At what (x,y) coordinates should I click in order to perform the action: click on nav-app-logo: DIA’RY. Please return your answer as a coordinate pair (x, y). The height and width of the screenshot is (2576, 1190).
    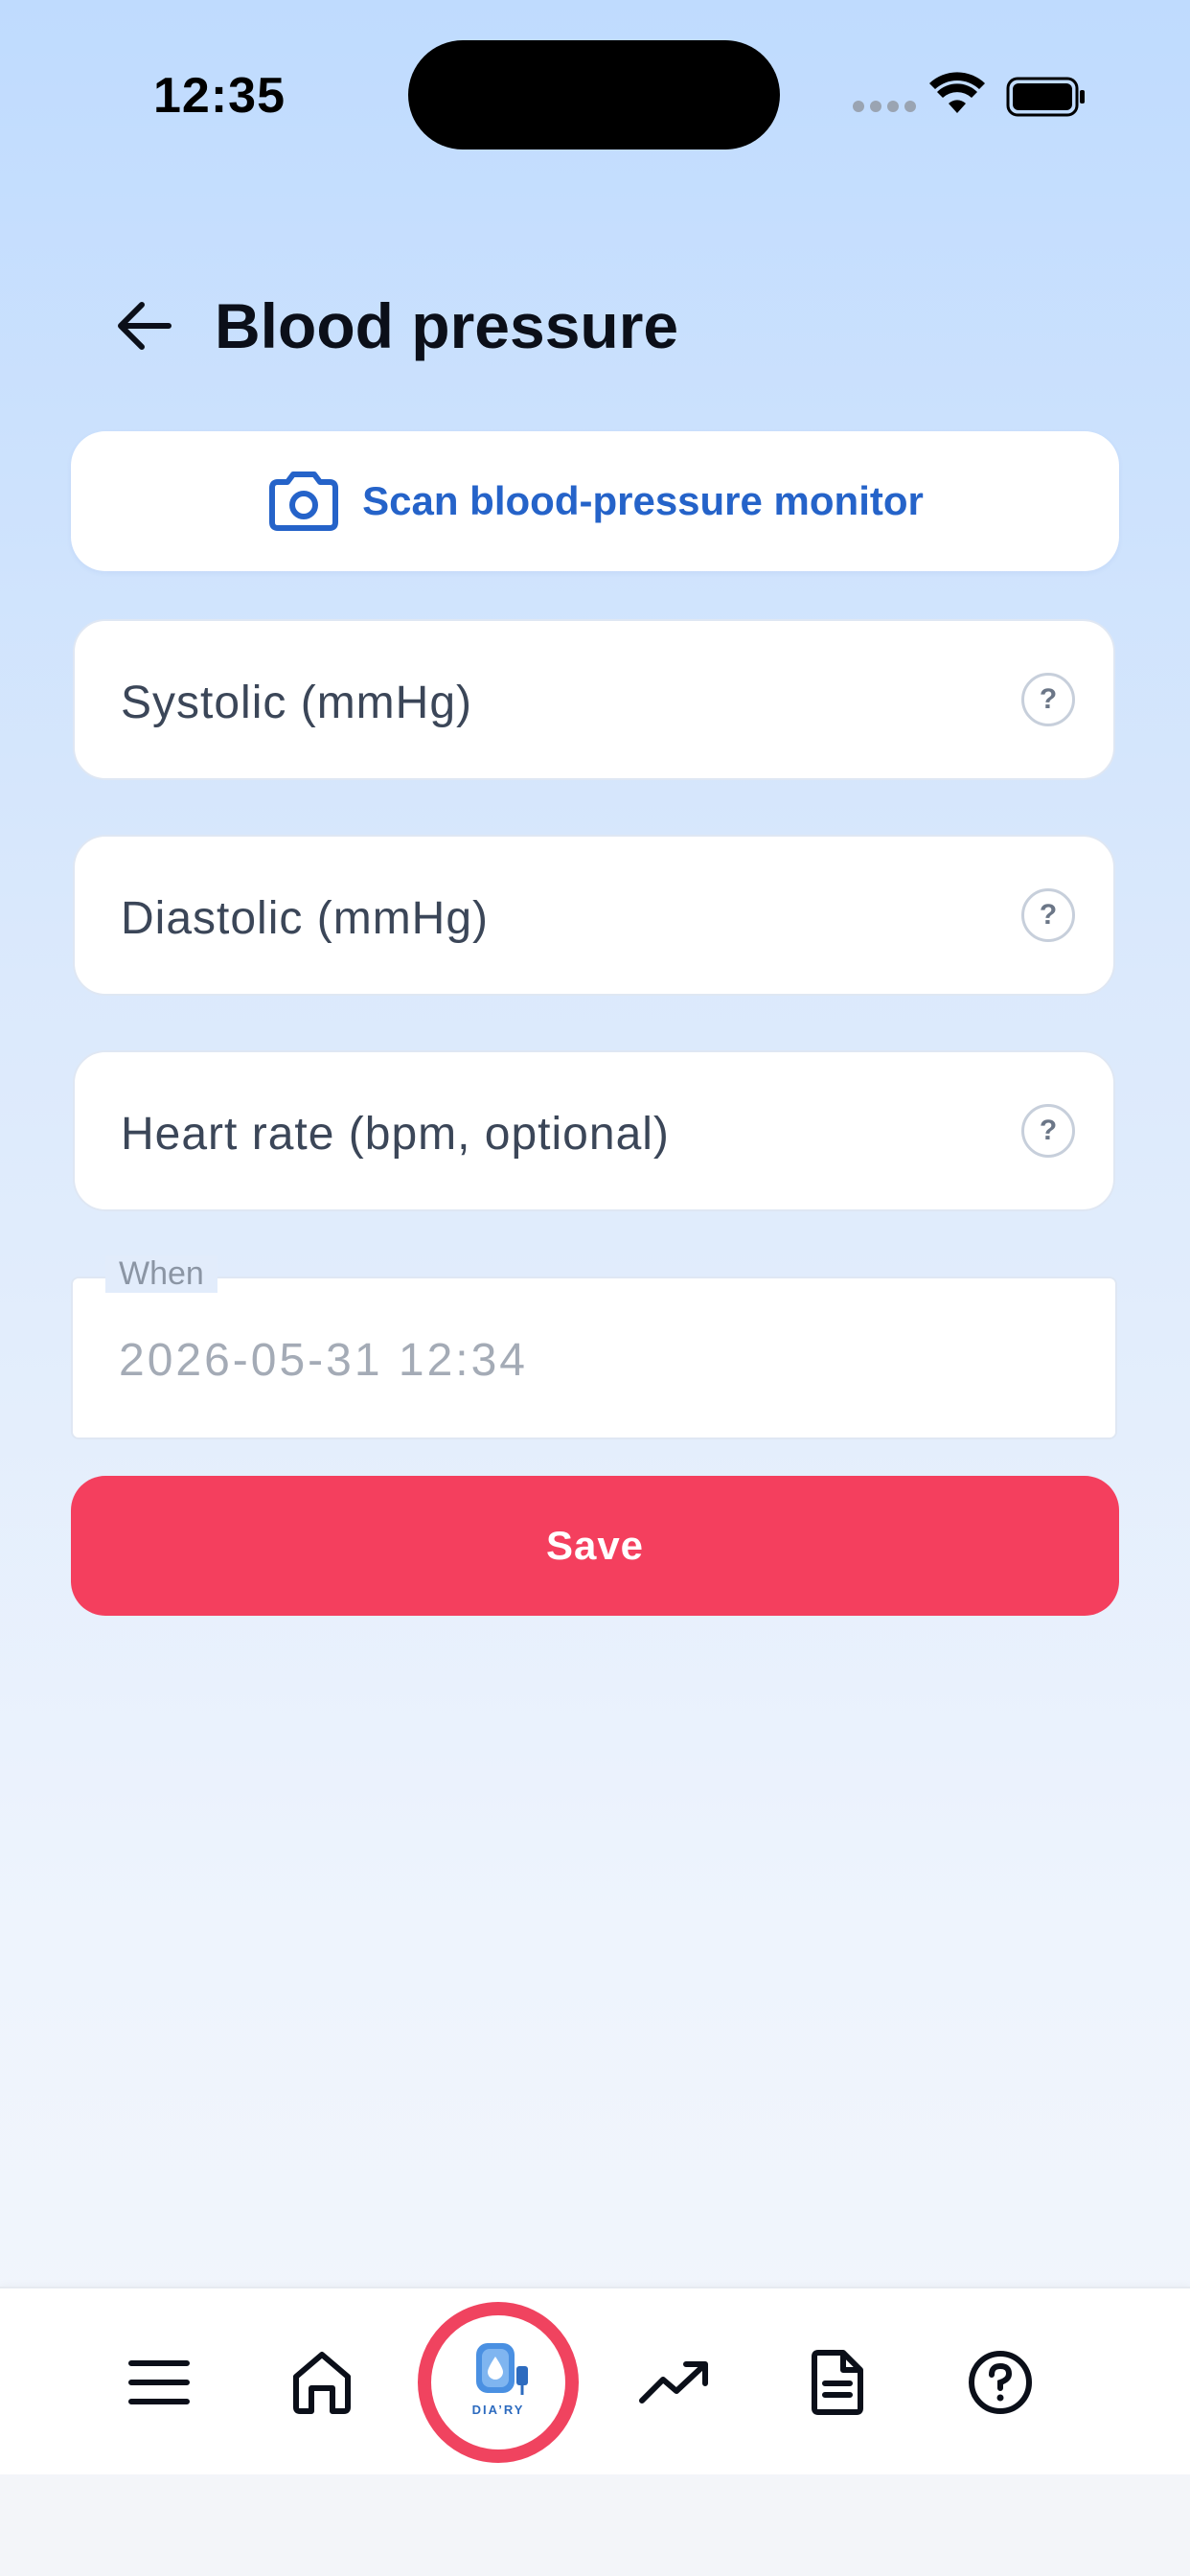
    Looking at the image, I should click on (499, 2382).